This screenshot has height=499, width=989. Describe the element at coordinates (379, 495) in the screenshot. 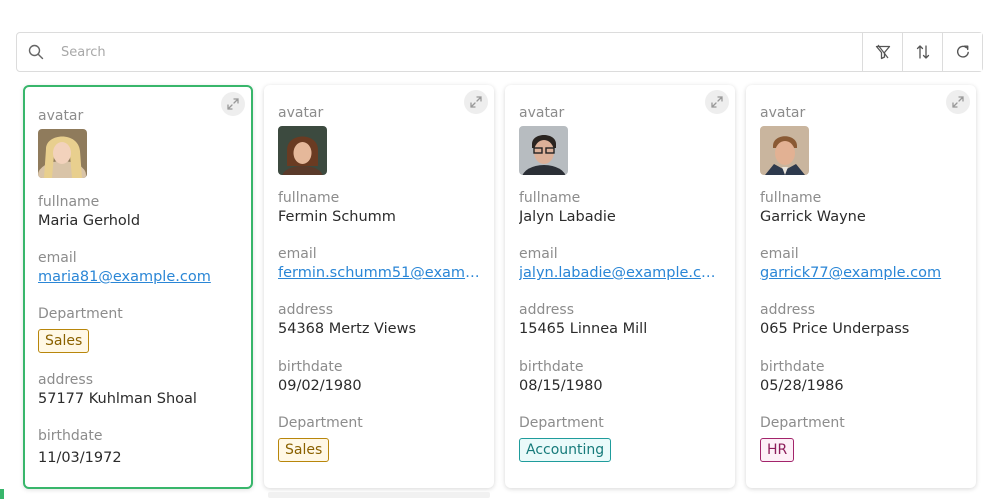

I see `next-row-card-edge` at that location.